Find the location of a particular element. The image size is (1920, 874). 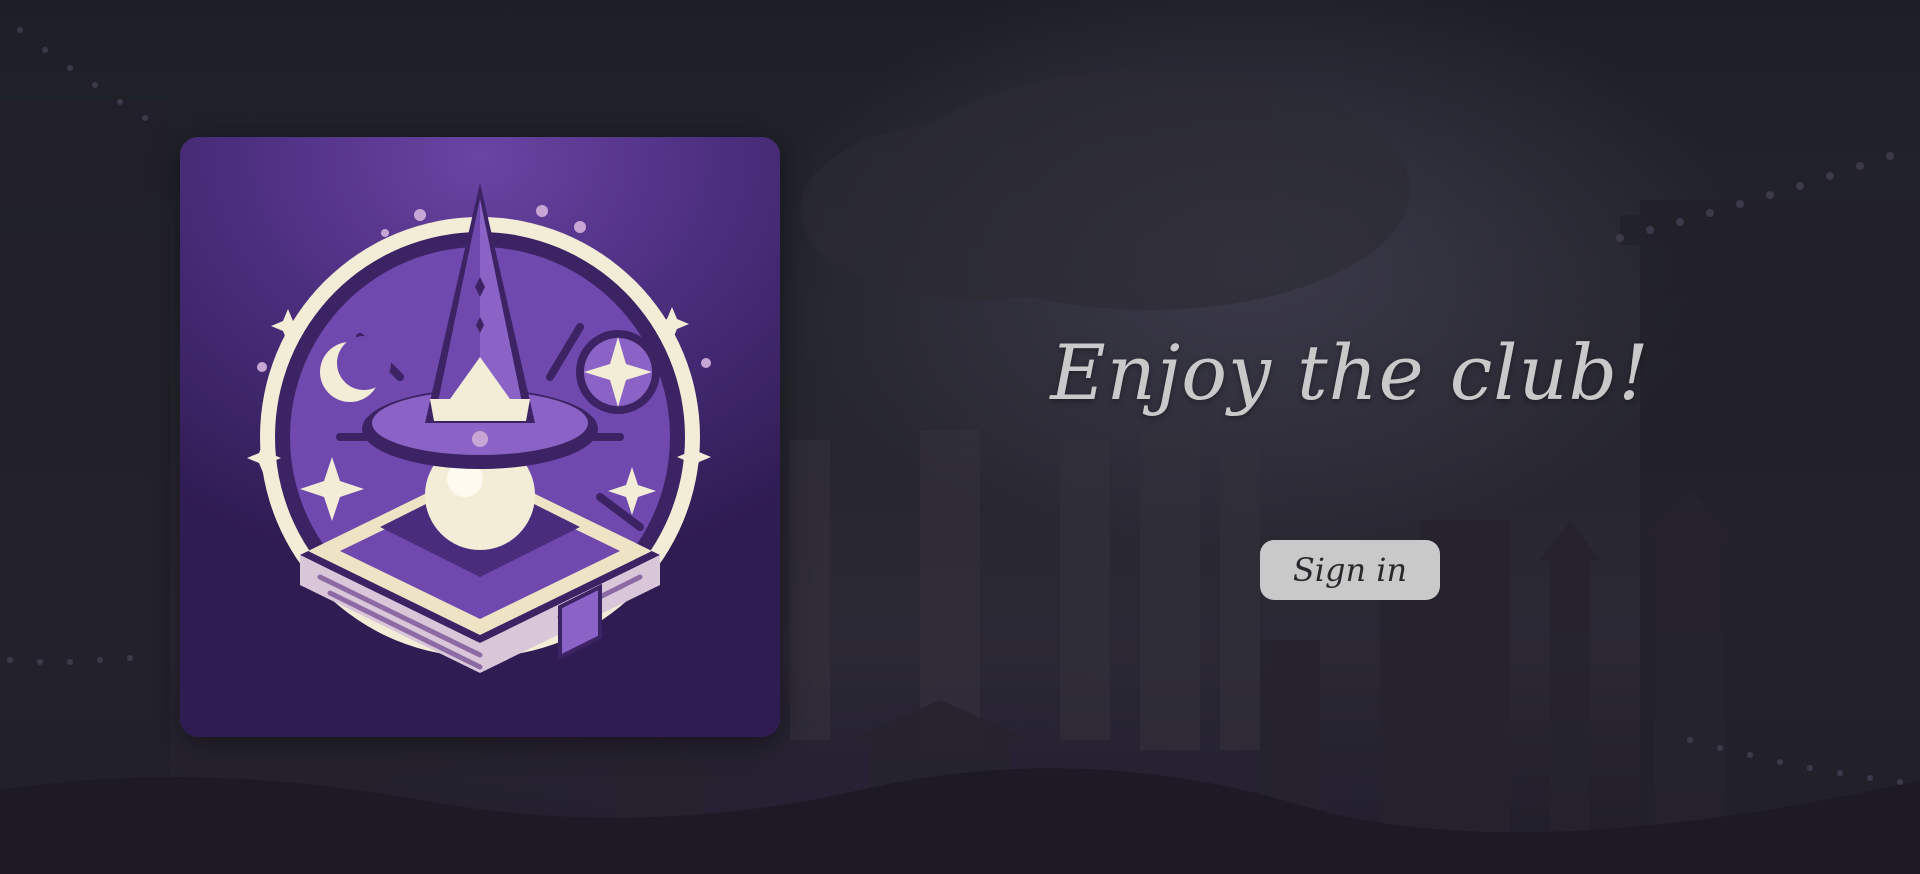

welcome-headline: Enjoy the club! is located at coordinates (1350, 372).